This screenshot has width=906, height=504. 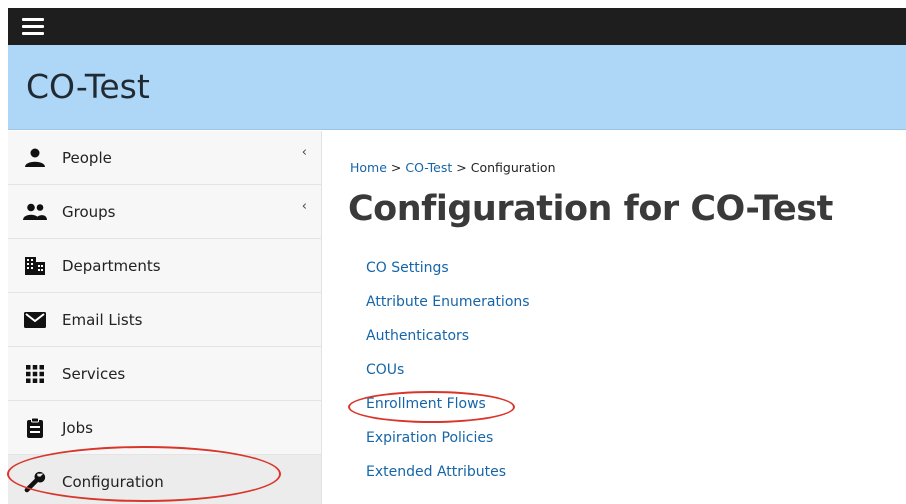 I want to click on sidebar-item-label: People, so click(x=87, y=157).